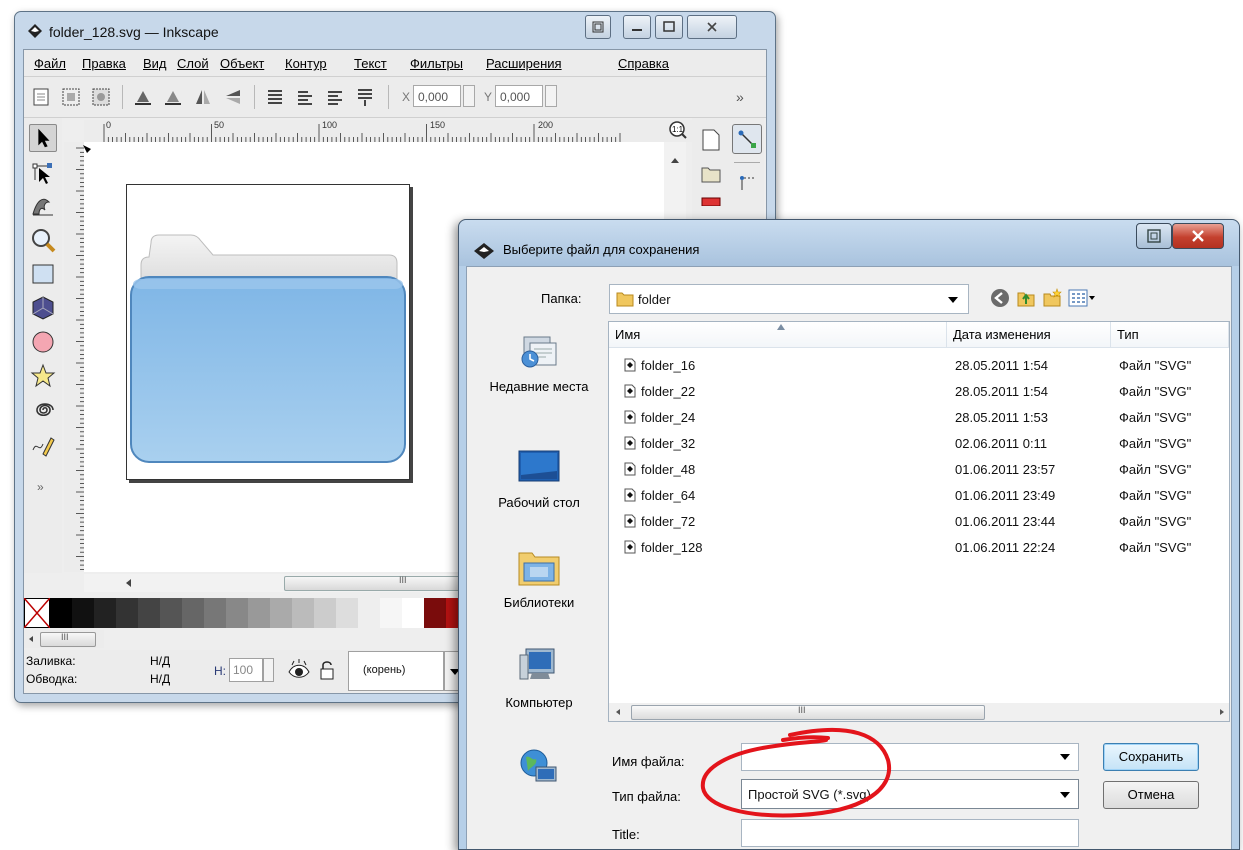  Describe the element at coordinates (193, 63) in the screenshot. I see `menu-layer: Слой` at that location.